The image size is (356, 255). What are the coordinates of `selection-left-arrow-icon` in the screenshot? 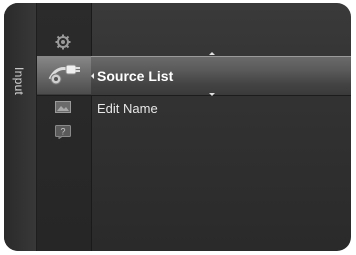 It's located at (92, 76).